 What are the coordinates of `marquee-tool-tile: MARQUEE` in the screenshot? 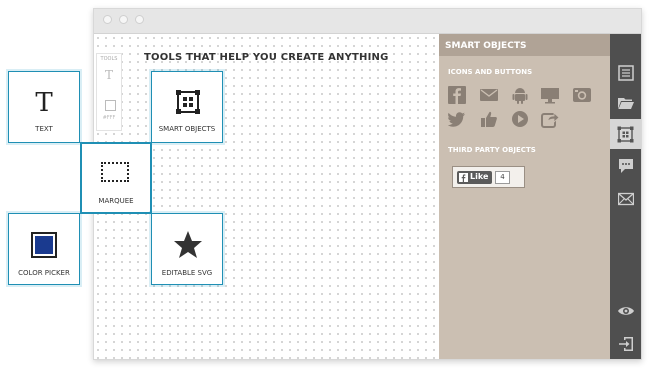 It's located at (116, 178).